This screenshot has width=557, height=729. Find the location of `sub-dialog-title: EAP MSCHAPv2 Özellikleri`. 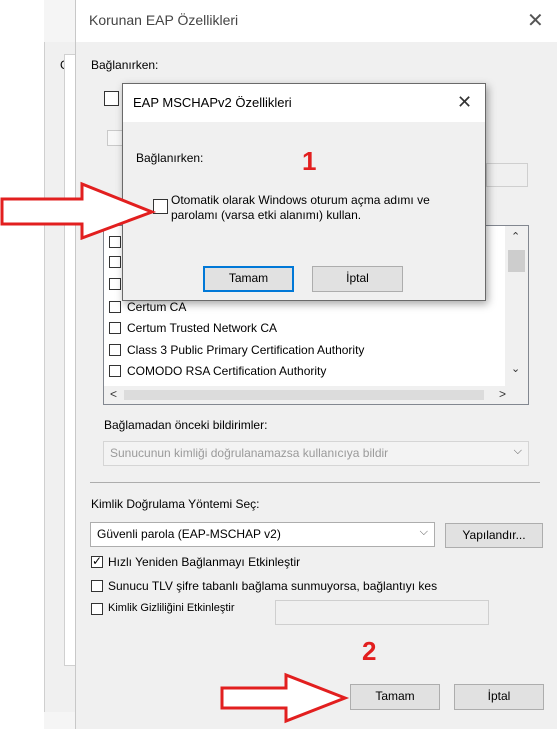

sub-dialog-title: EAP MSCHAPv2 Özellikleri is located at coordinates (212, 102).